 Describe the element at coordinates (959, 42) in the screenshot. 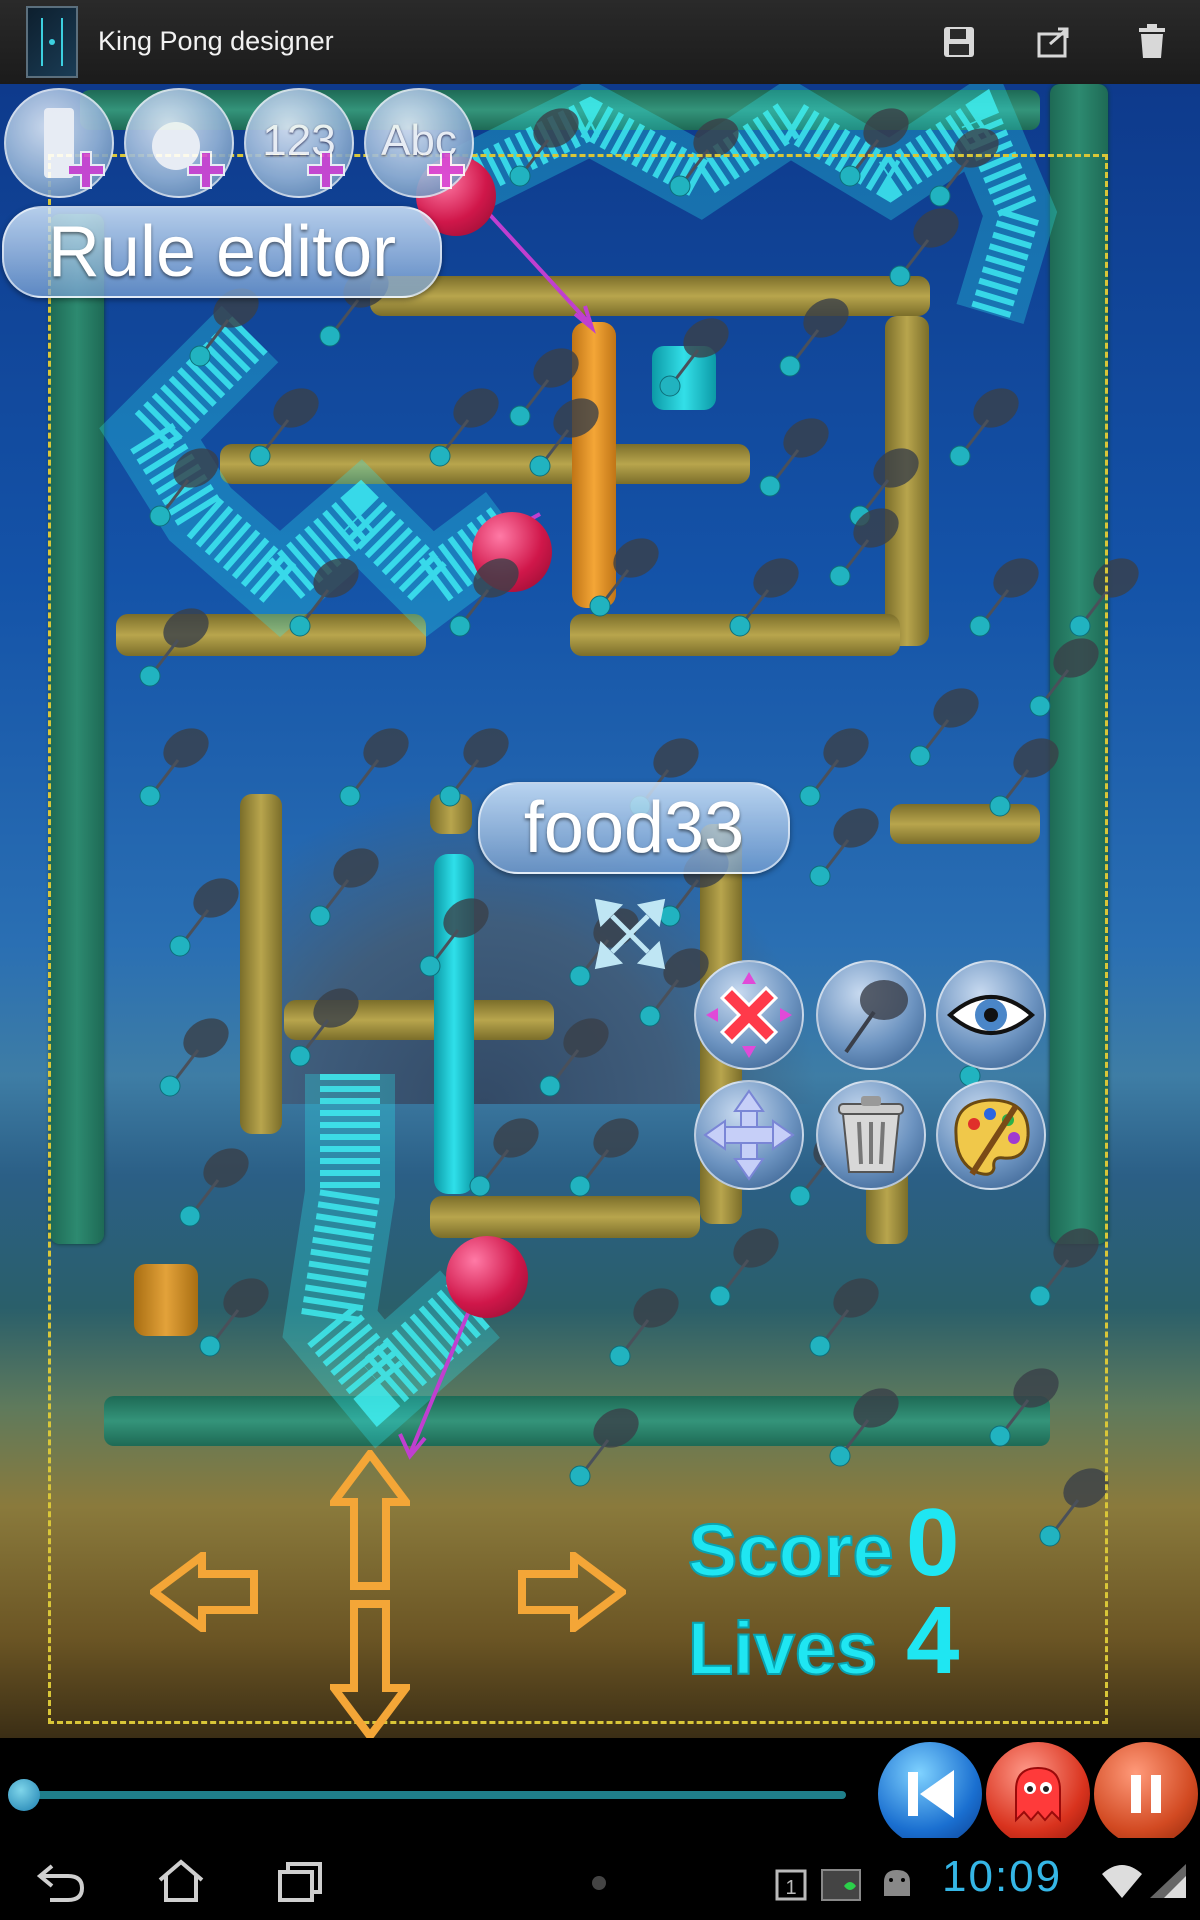

I see `save-icon` at that location.